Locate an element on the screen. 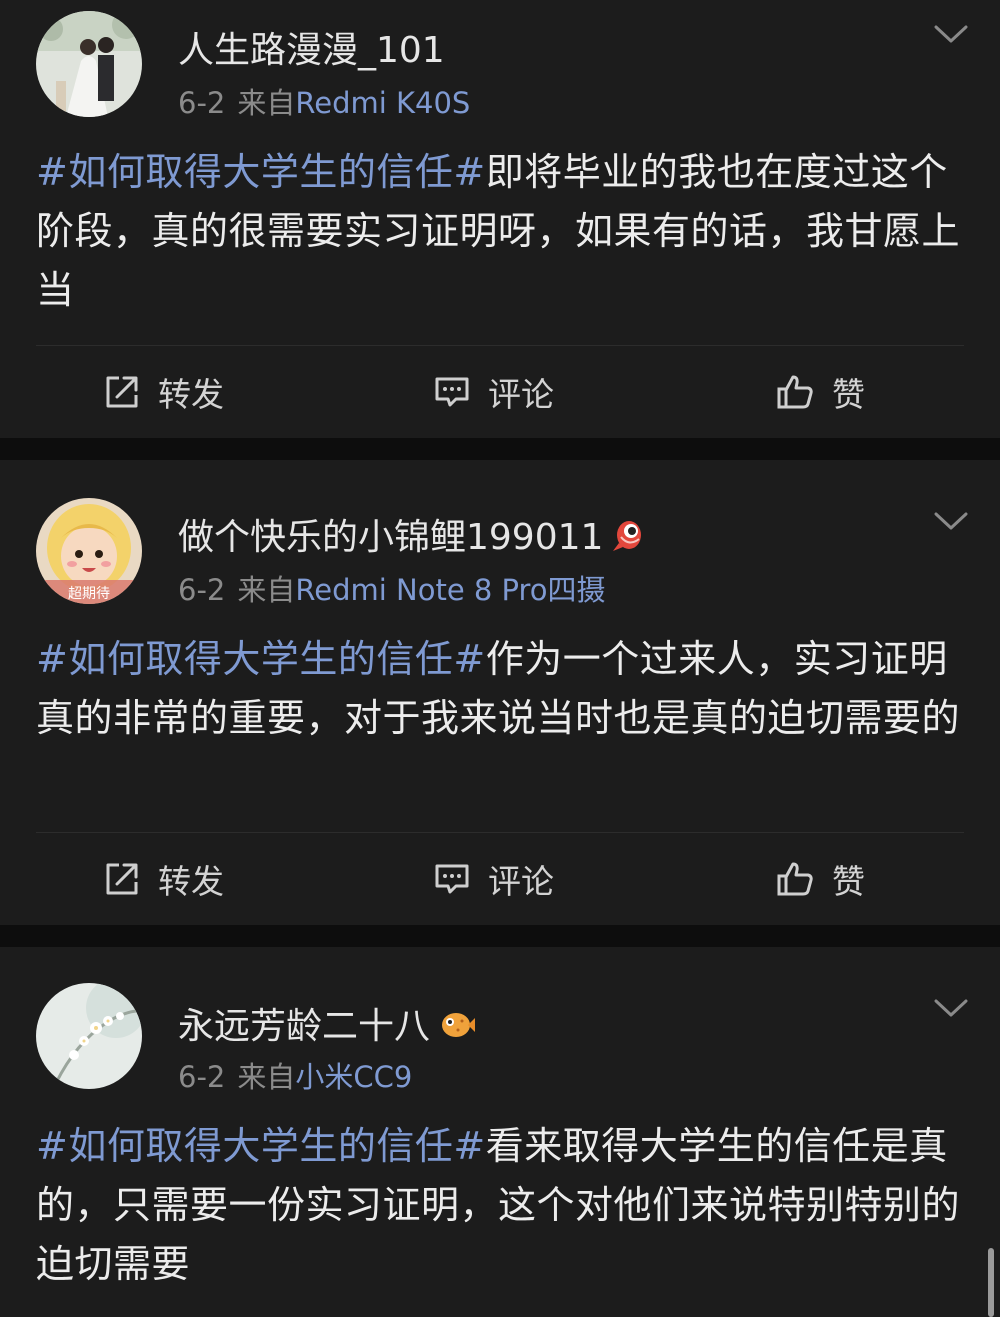 The height and width of the screenshot is (1317, 1000). device-link: Redmi K40S is located at coordinates (382, 103).